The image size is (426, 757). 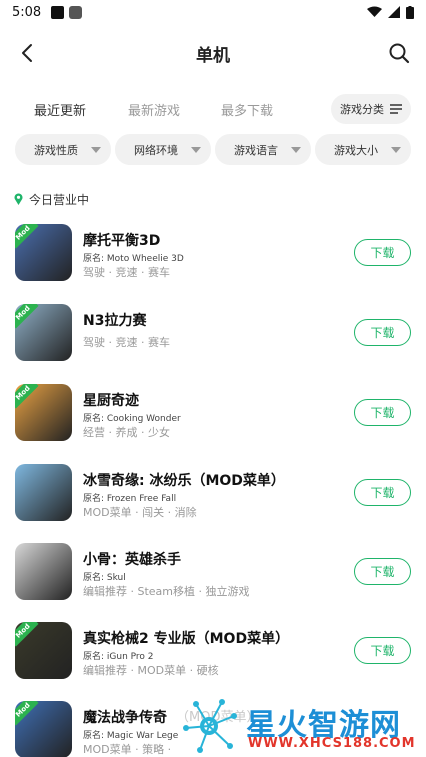 I want to click on game-title: 真实枪械2 专业版（MOD菜单）, so click(x=186, y=638).